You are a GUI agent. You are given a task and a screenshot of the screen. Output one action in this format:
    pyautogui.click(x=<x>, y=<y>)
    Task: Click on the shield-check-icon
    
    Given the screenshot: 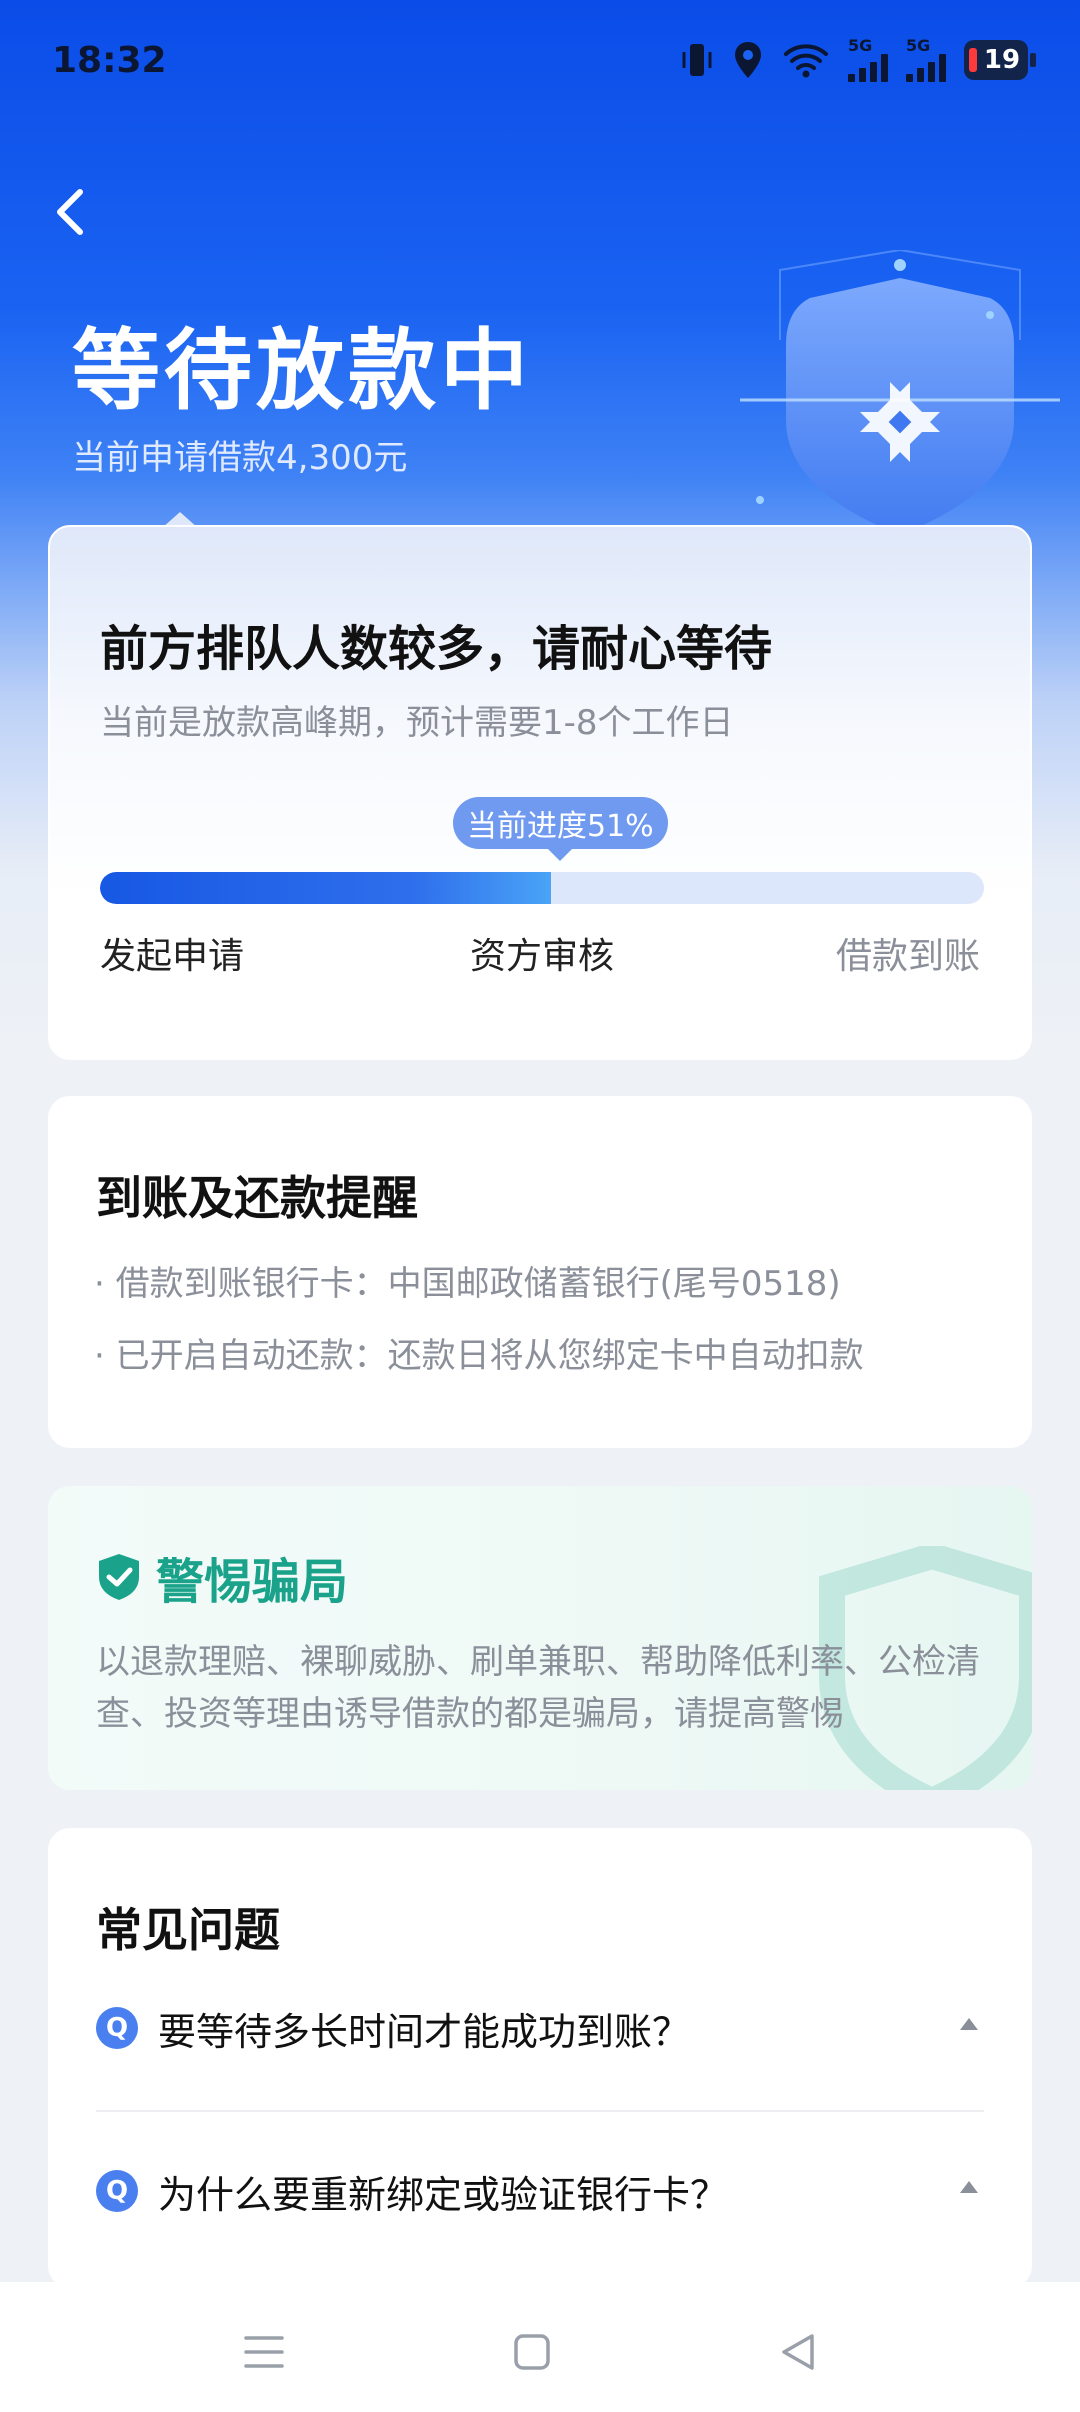 What is the action you would take?
    pyautogui.click(x=119, y=1577)
    